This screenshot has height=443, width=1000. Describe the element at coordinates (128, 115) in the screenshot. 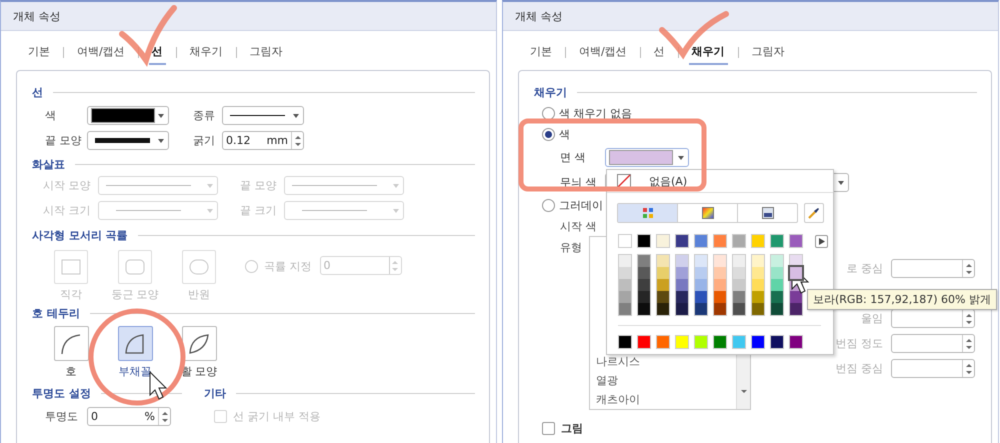

I see `color-dropdown` at that location.